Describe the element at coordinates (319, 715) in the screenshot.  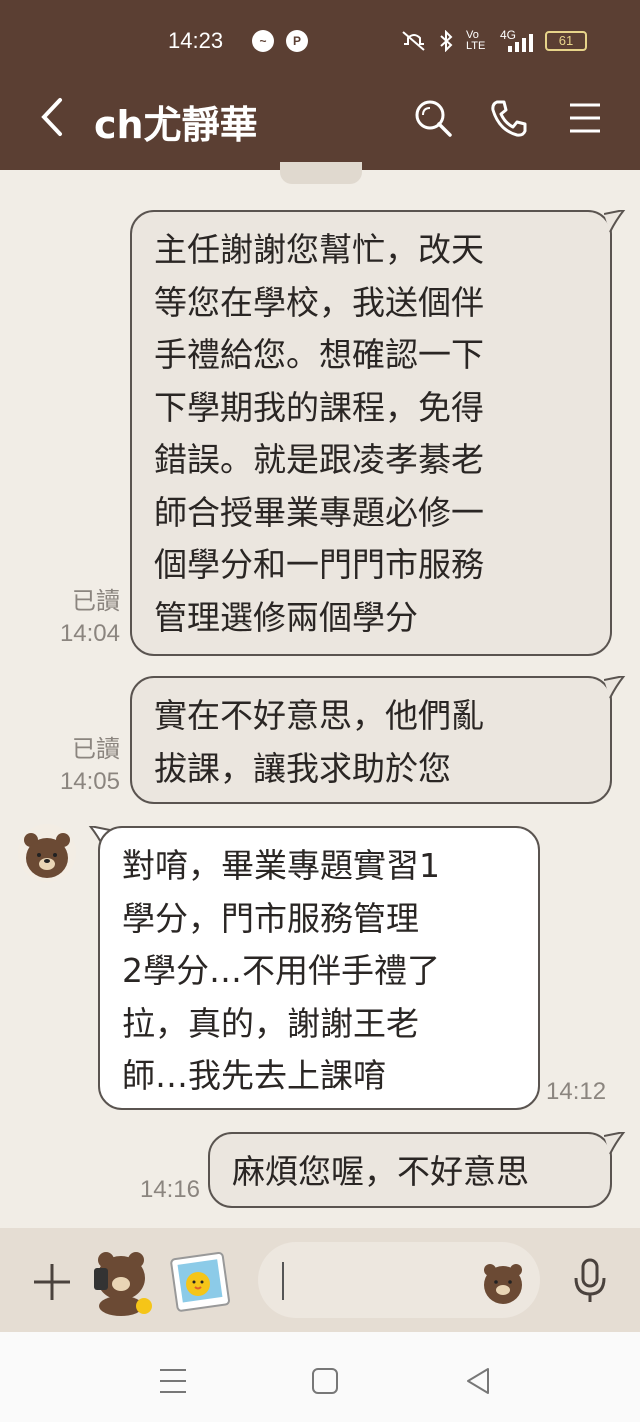
I see `message-line: 實在不好意思，他們亂` at that location.